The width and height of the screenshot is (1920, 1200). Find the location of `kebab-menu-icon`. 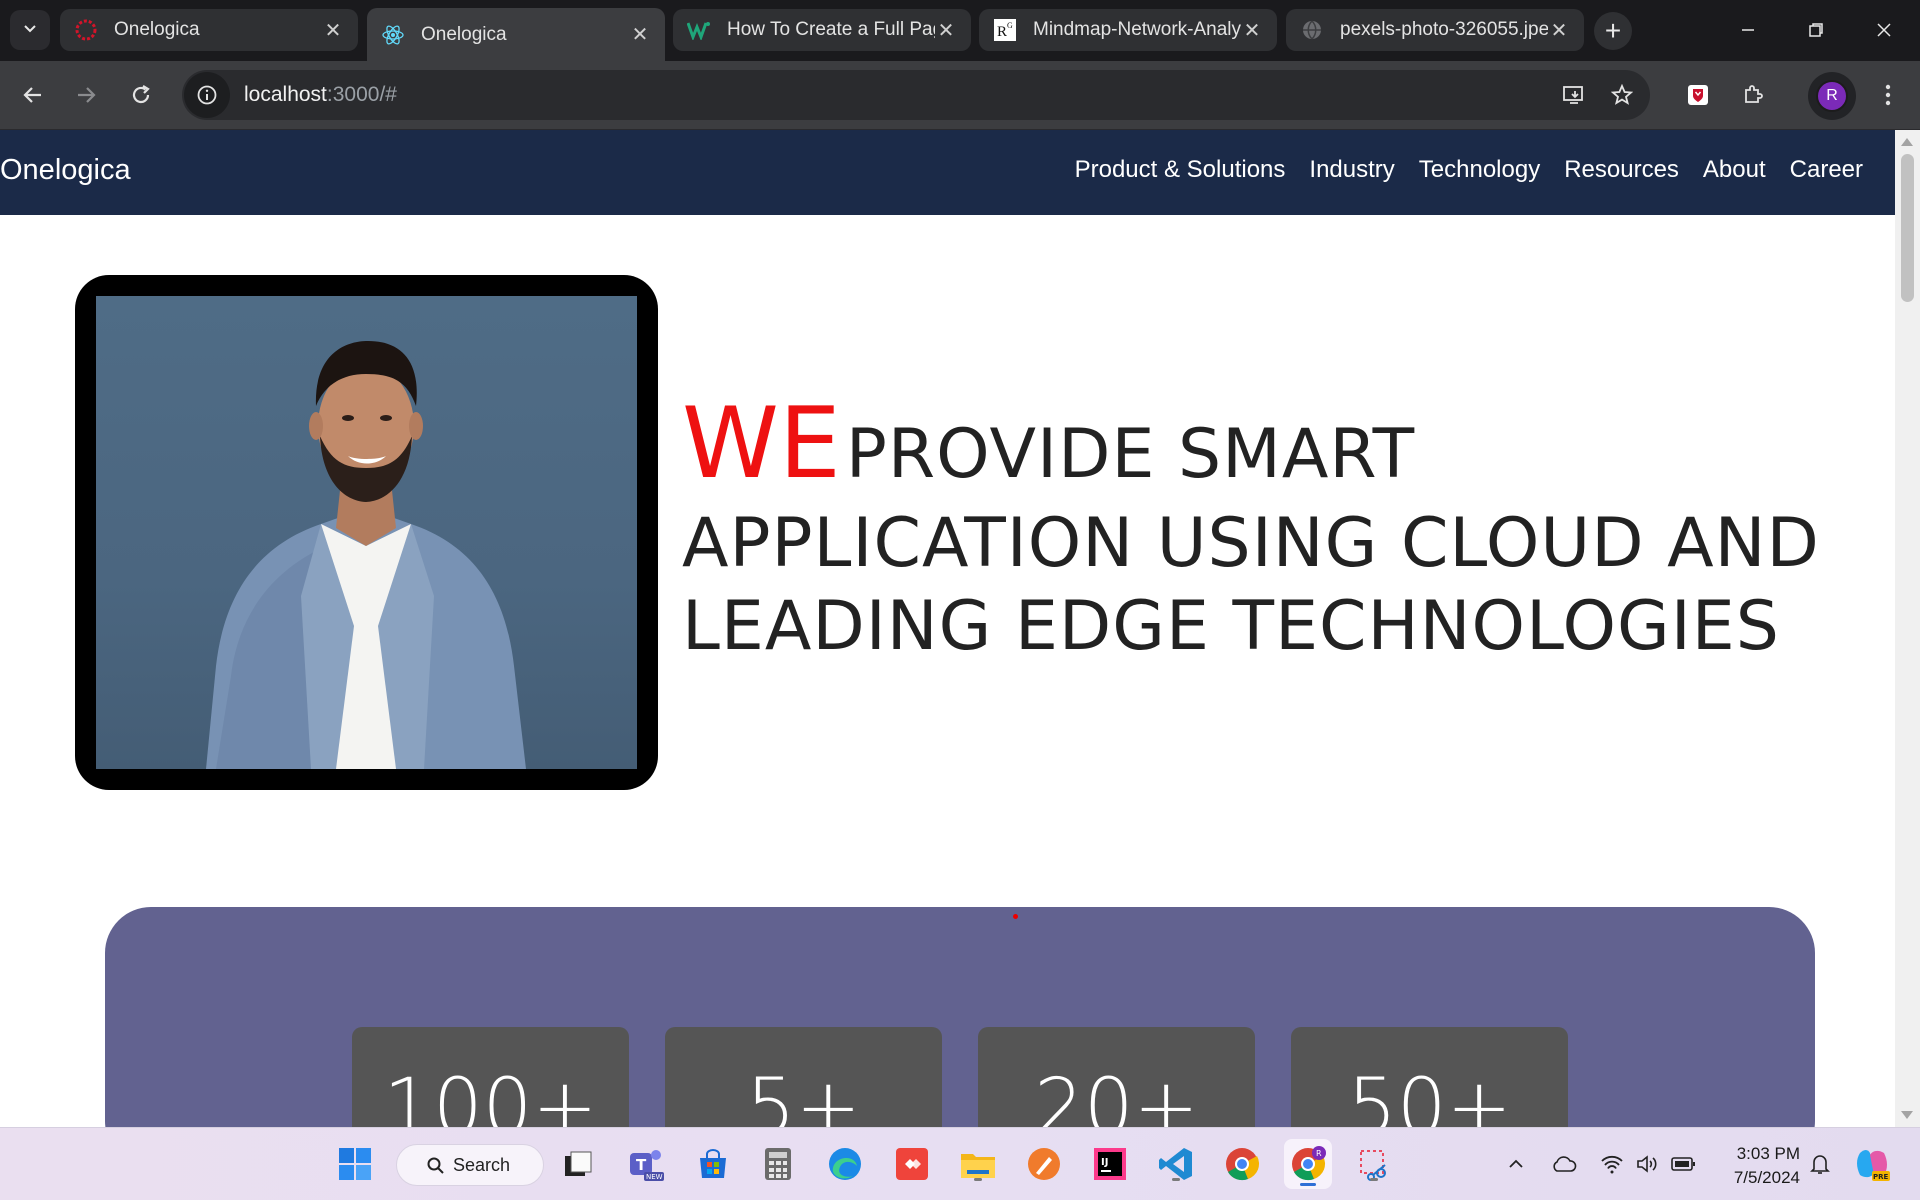

kebab-menu-icon is located at coordinates (1888, 95).